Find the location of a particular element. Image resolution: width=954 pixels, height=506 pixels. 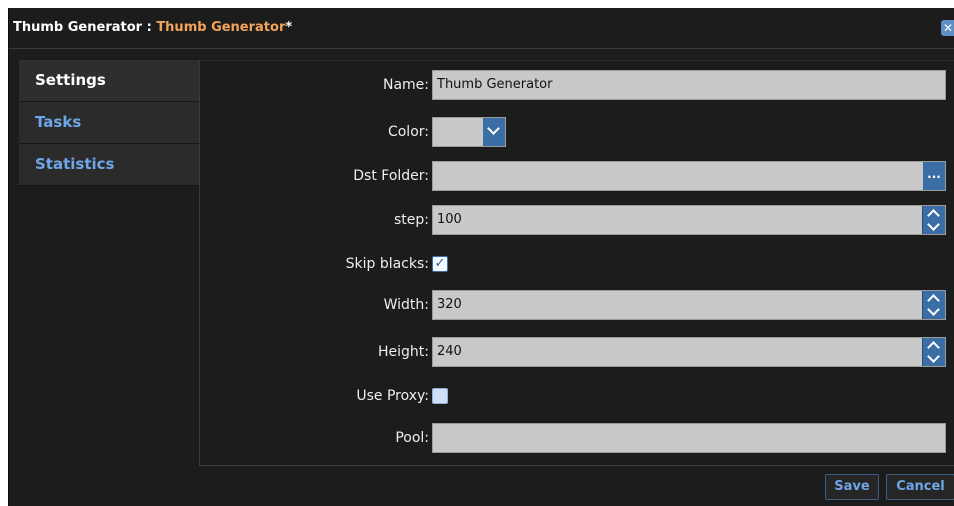

cancel-button: Cancel is located at coordinates (920, 487).